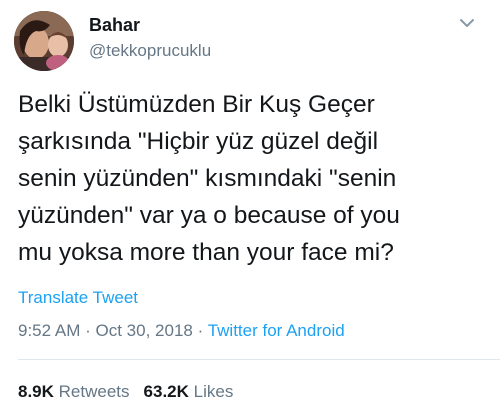  What do you see at coordinates (150, 51) in the screenshot?
I see `user-handle: @tekkoprucuklu` at bounding box center [150, 51].